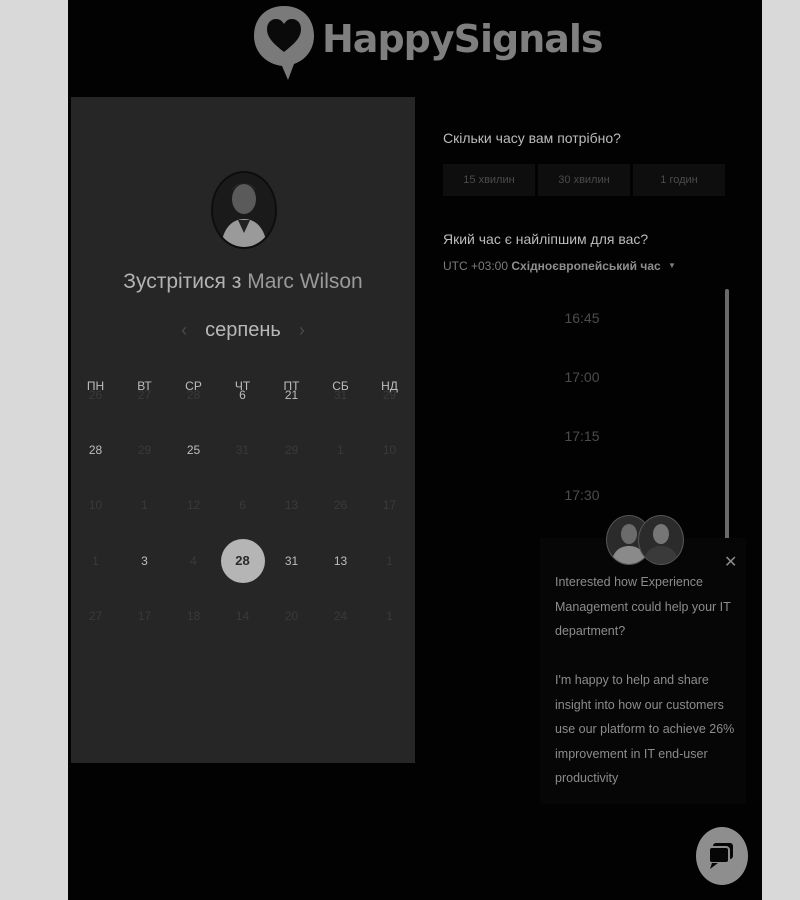  I want to click on calendar-week-row: 28 29 25 31 29 1 10, so click(243, 450).